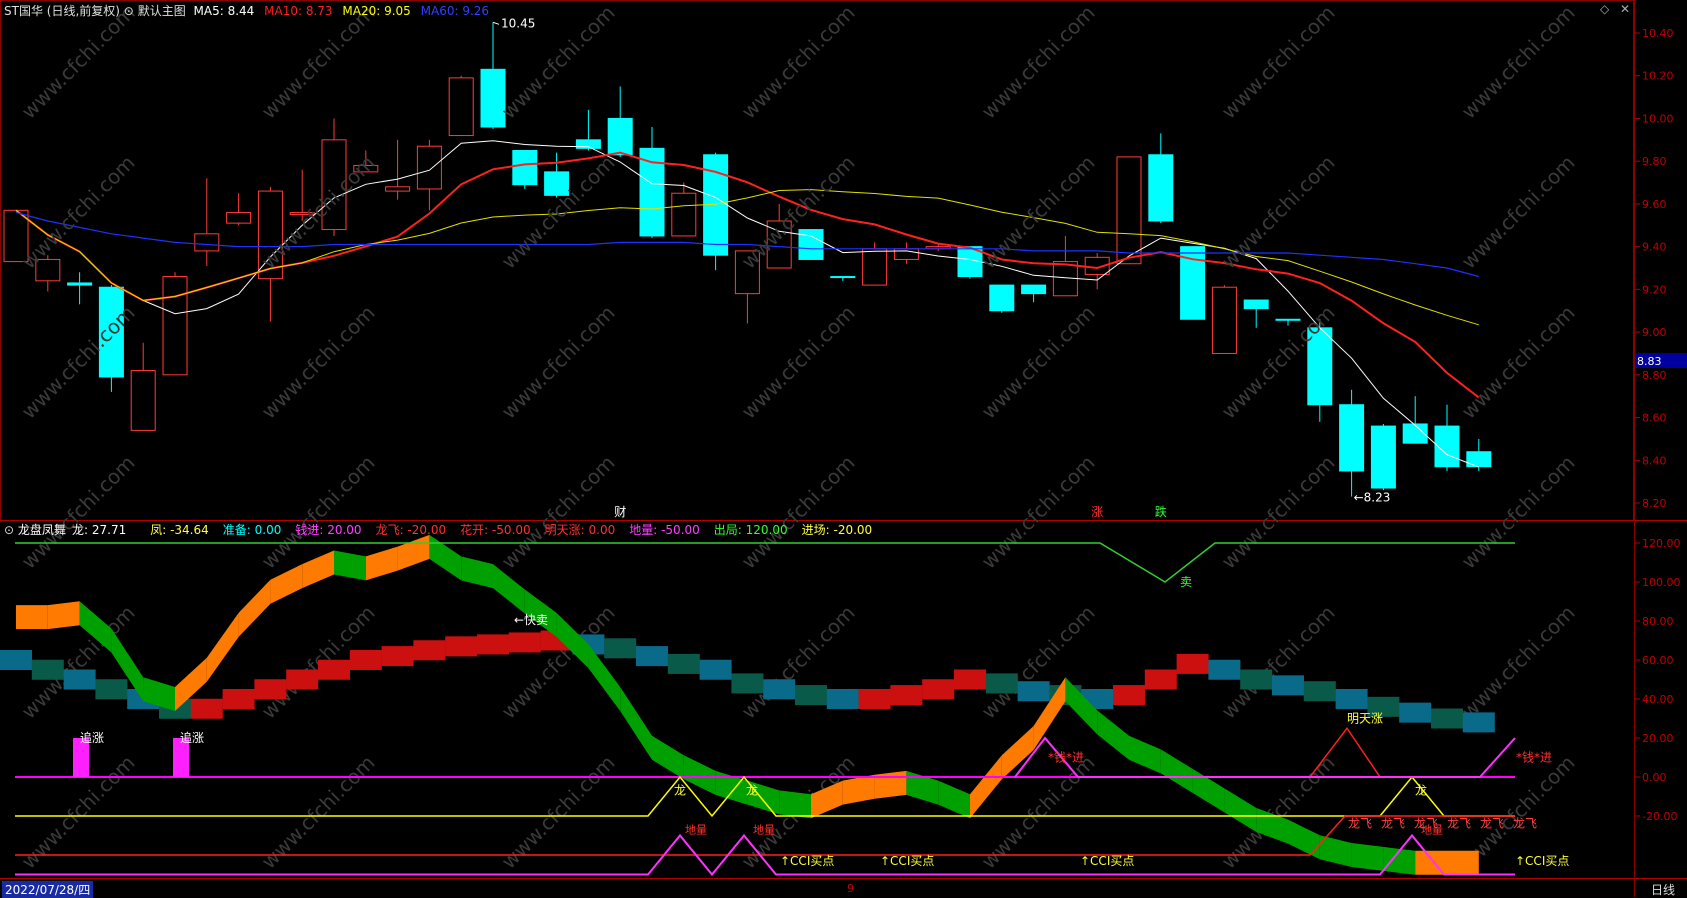  Describe the element at coordinates (23, 11) in the screenshot. I see `stock-name: ST国华` at that location.